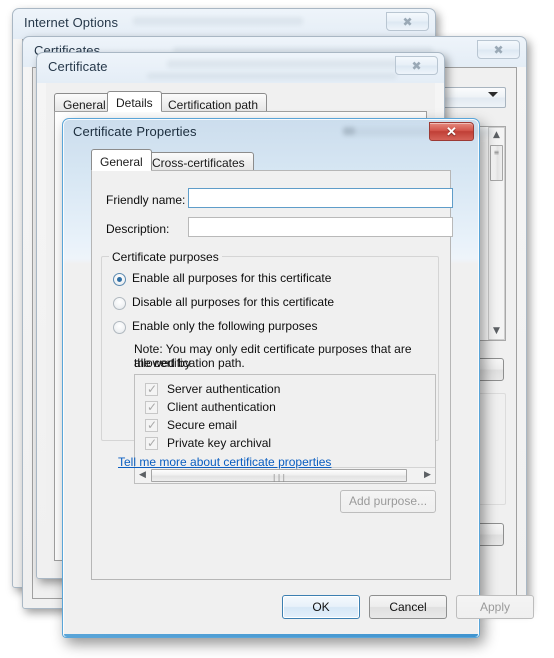 The image size is (554, 658). I want to click on dialog-close-button: ✕, so click(451, 131).